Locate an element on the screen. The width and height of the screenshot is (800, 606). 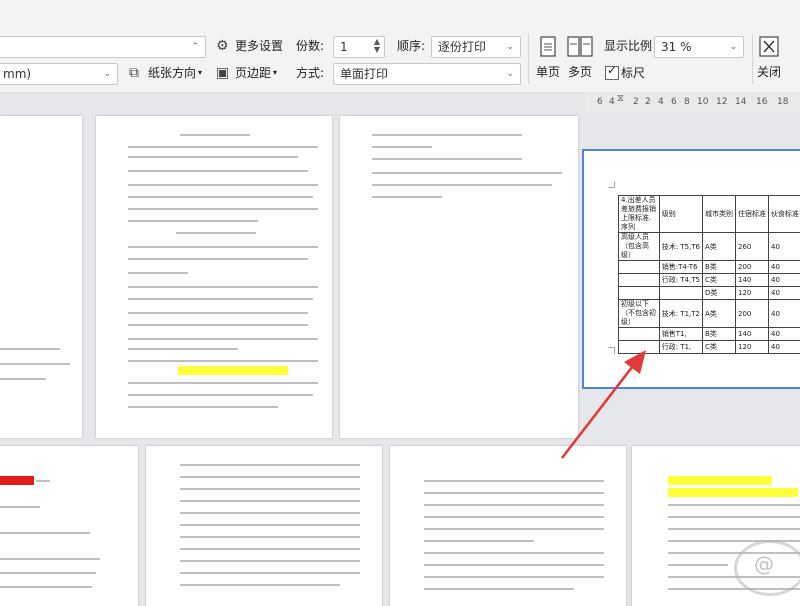
ruler-indent-marker: ⧖ is located at coordinates (620, 98).